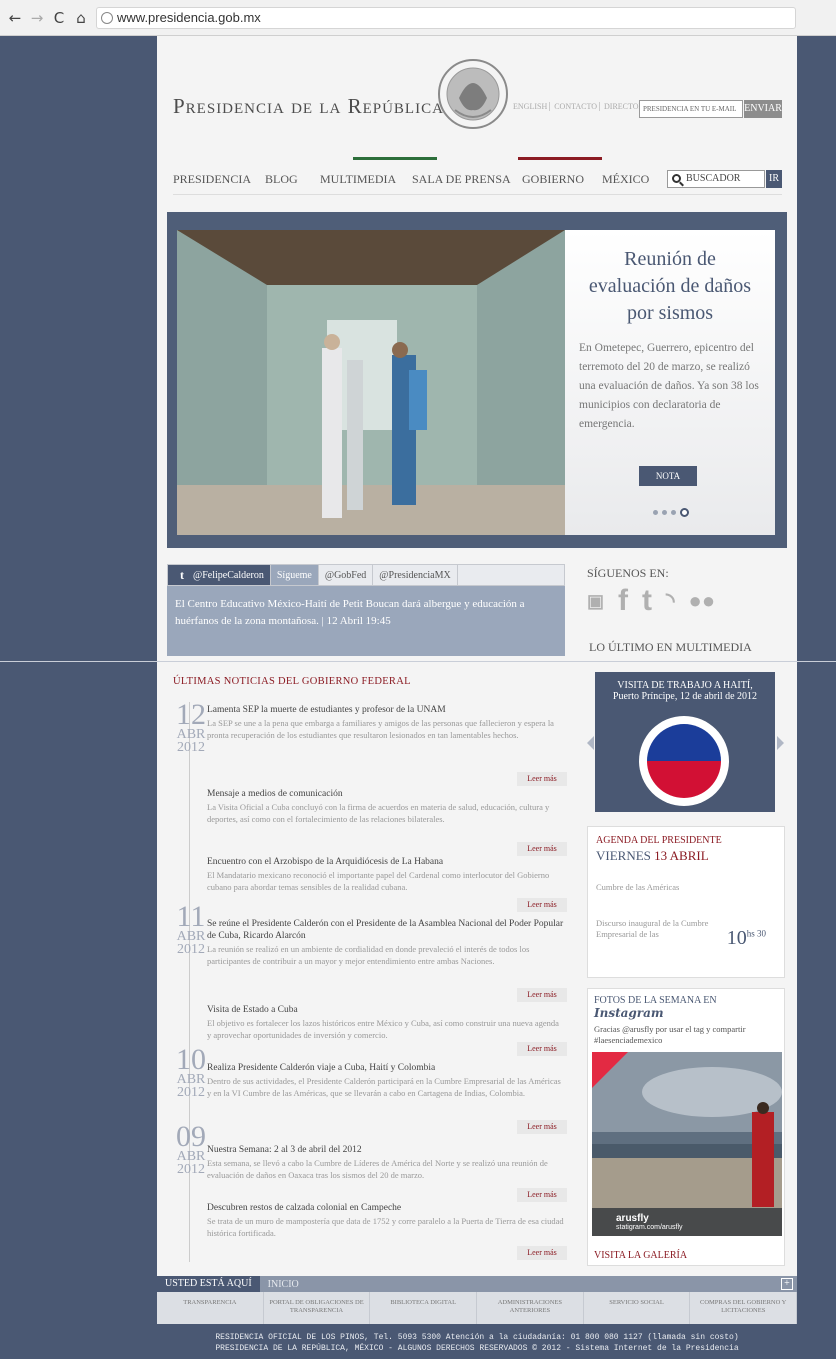 This screenshot has width=836, height=1359. Describe the element at coordinates (467, 179) in the screenshot. I see `nav-sala-de-prensa: SALA DE PRENSA` at that location.